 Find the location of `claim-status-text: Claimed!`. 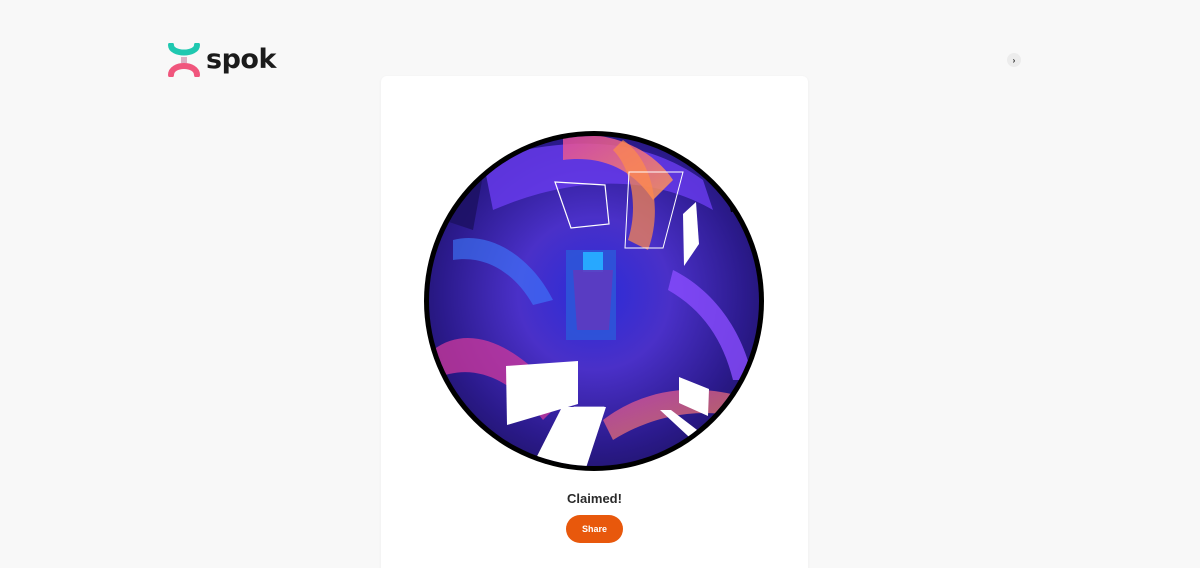

claim-status-text: Claimed! is located at coordinates (594, 498).